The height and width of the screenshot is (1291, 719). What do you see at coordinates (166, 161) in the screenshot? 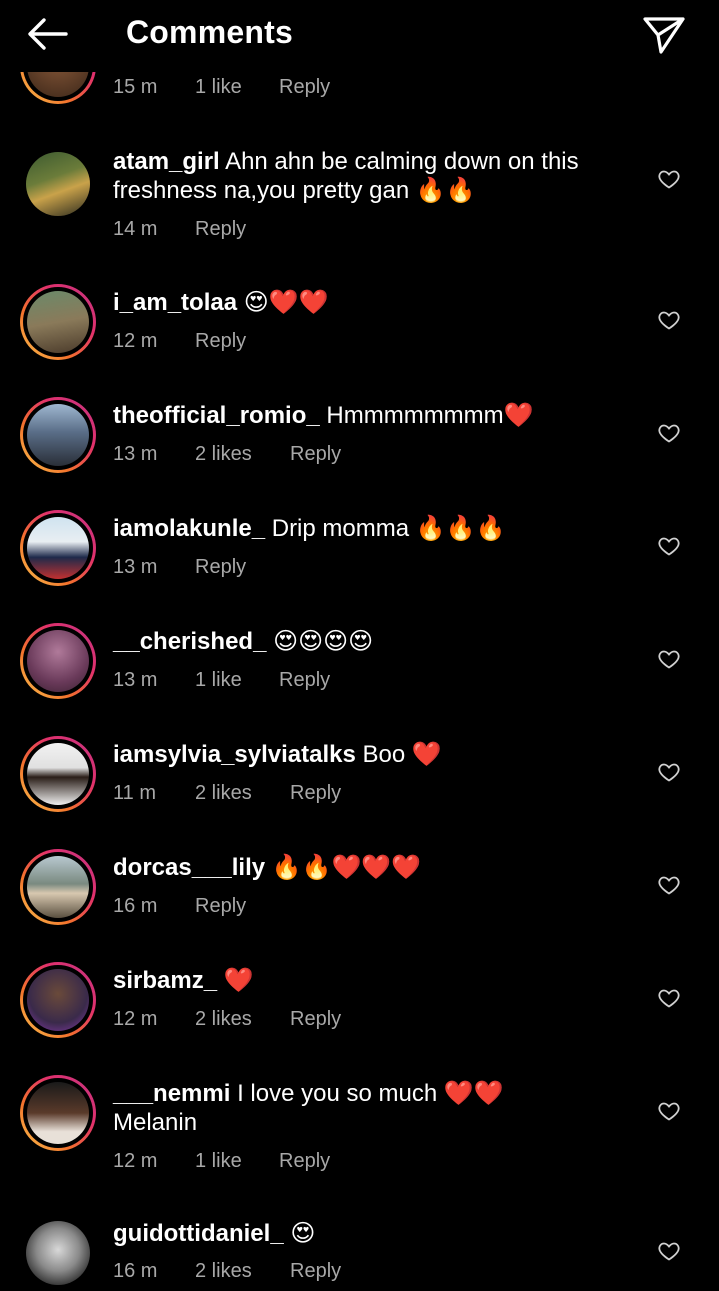
I see `comment-username: atam_girl` at bounding box center [166, 161].